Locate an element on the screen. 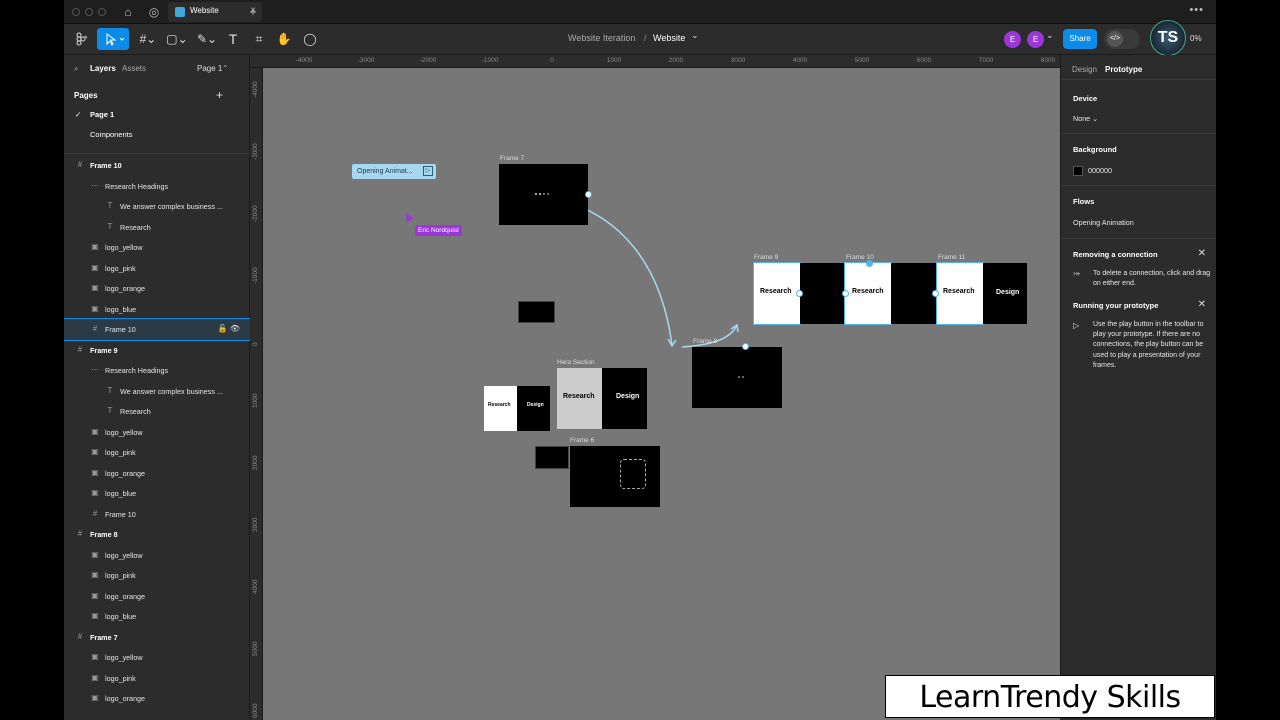 Image resolution: width=1280 pixels, height=720 pixels. text-tool-icon: T is located at coordinates (233, 39).